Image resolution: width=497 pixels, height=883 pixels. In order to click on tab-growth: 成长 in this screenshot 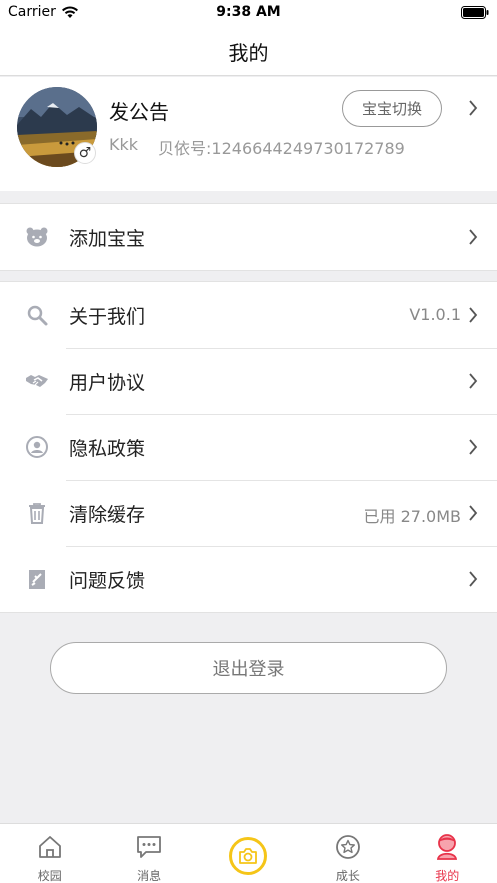, I will do `click(347, 853)`.